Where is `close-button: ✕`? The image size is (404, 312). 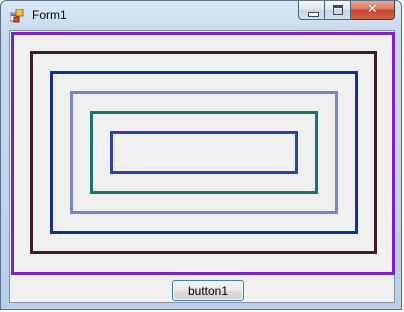
close-button: ✕ is located at coordinates (373, 10).